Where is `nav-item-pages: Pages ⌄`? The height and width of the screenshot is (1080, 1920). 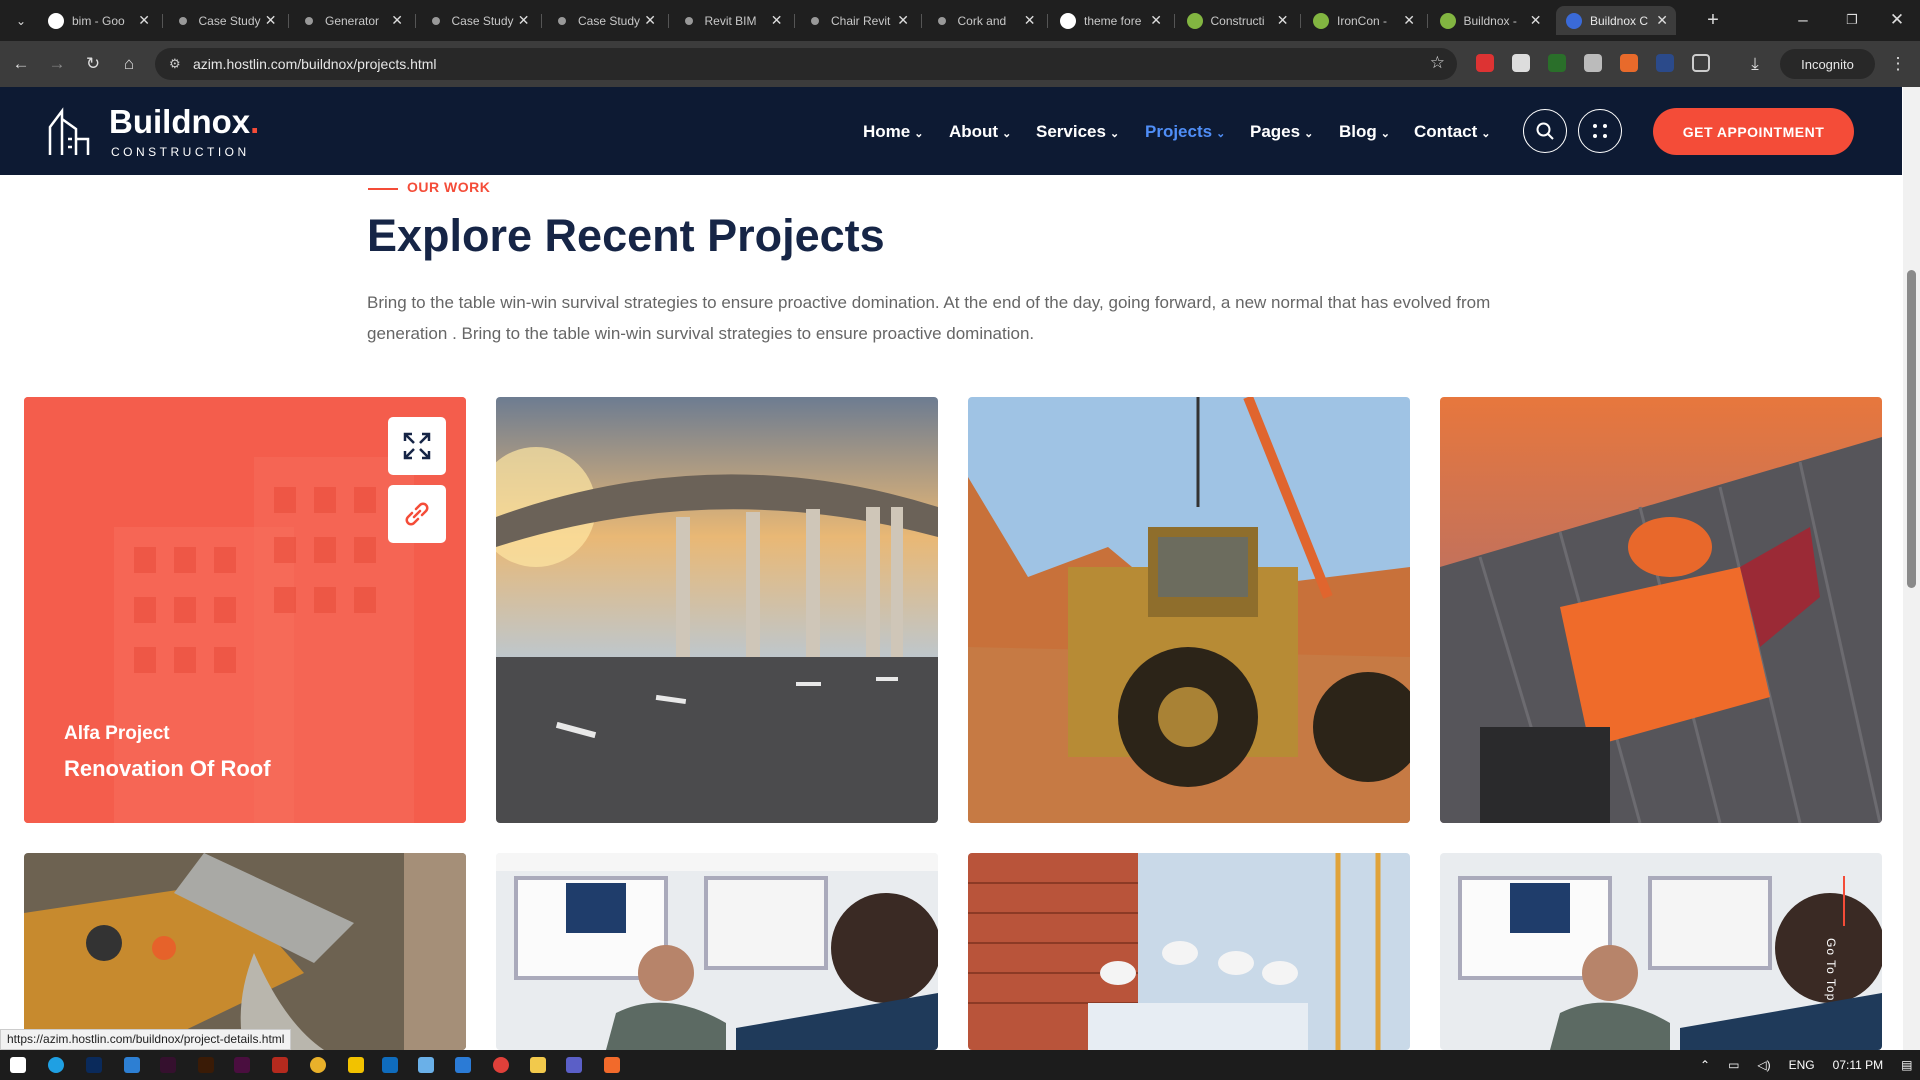 nav-item-pages: Pages ⌄ is located at coordinates (1281, 132).